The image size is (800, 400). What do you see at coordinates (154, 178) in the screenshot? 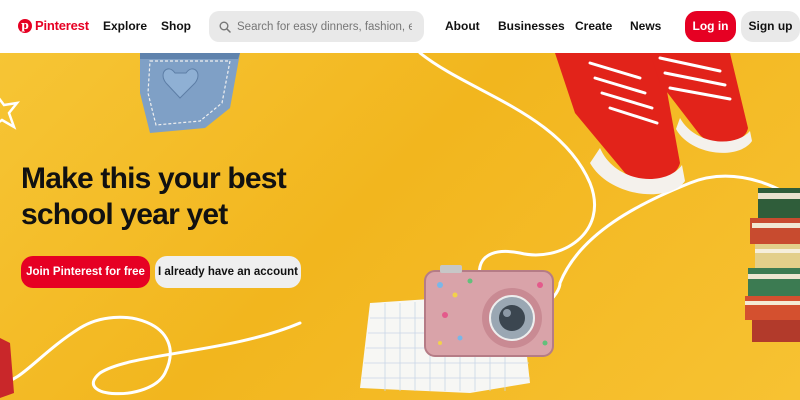
I see `hero-headline-line-1: Make this your best` at bounding box center [154, 178].